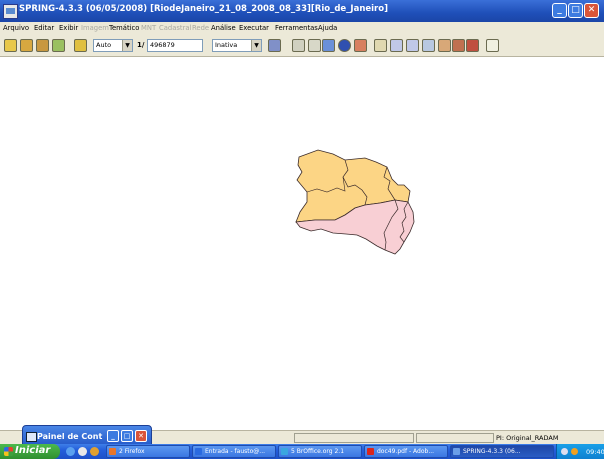 Image resolution: width=604 pixels, height=459 pixels. What do you see at coordinates (198, 451) in the screenshot?
I see `mail-icon` at bounding box center [198, 451].